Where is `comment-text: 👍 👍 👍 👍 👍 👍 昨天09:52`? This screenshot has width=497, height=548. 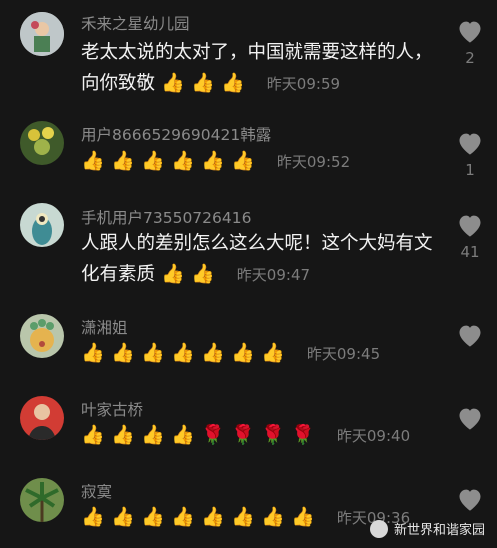
comment-text: 👍 👍 👍 👍 👍 👍 昨天09:52 is located at coordinates (258, 162).